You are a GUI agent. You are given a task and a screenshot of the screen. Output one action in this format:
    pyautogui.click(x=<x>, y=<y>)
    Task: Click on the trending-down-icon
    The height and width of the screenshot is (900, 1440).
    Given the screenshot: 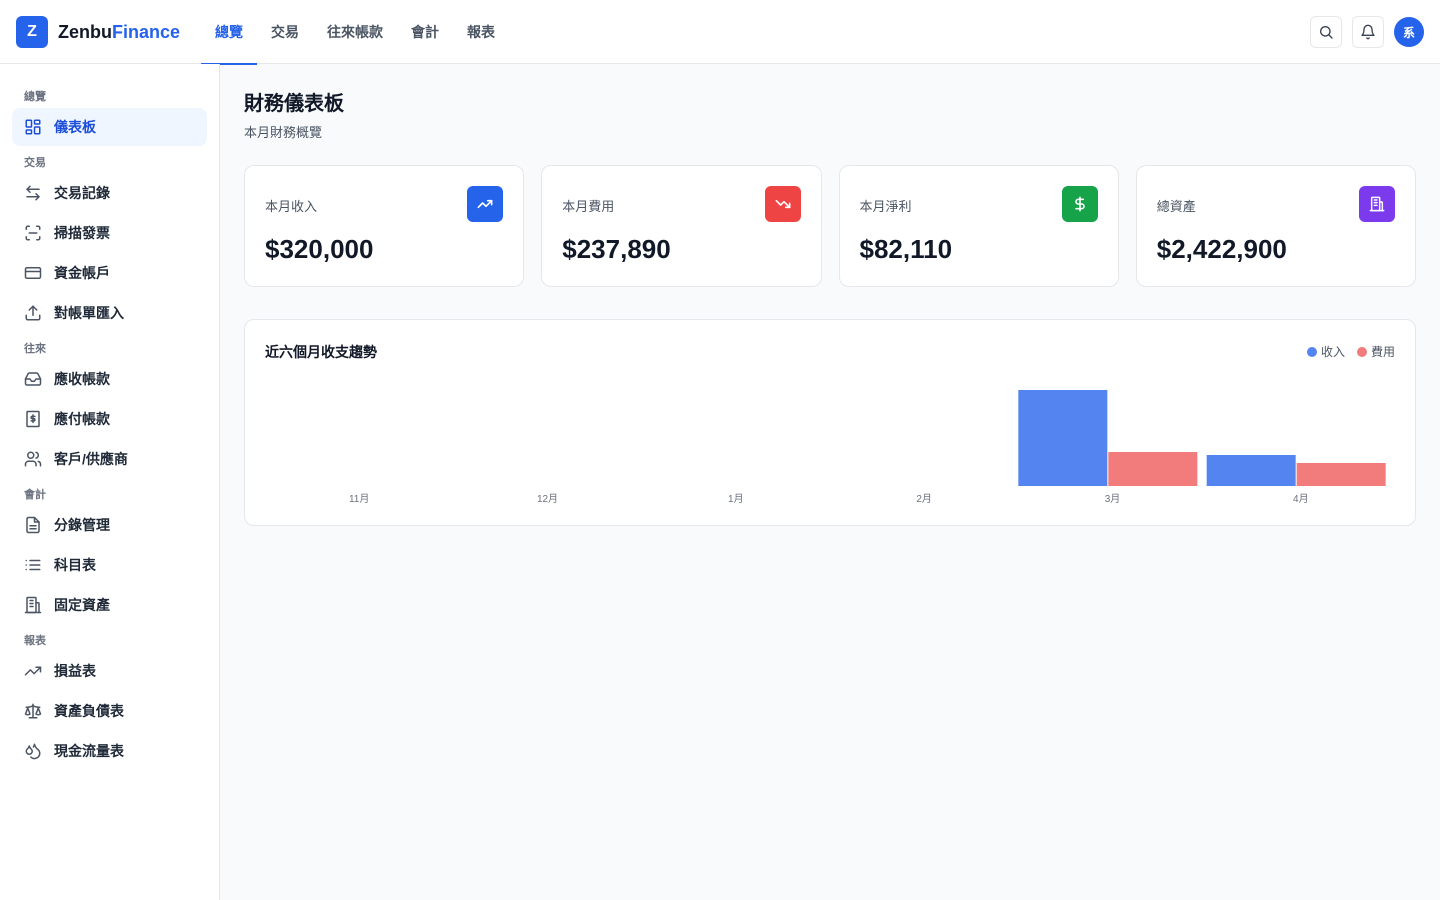 What is the action you would take?
    pyautogui.click(x=782, y=204)
    